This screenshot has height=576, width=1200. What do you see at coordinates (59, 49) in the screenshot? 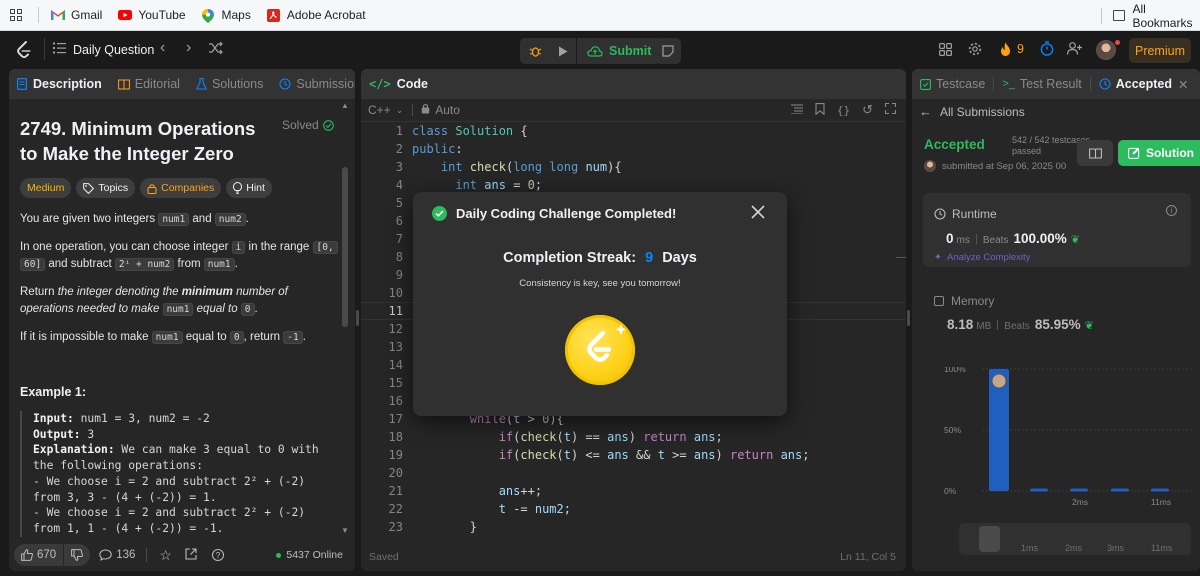
I see `problem-list-icon` at bounding box center [59, 49].